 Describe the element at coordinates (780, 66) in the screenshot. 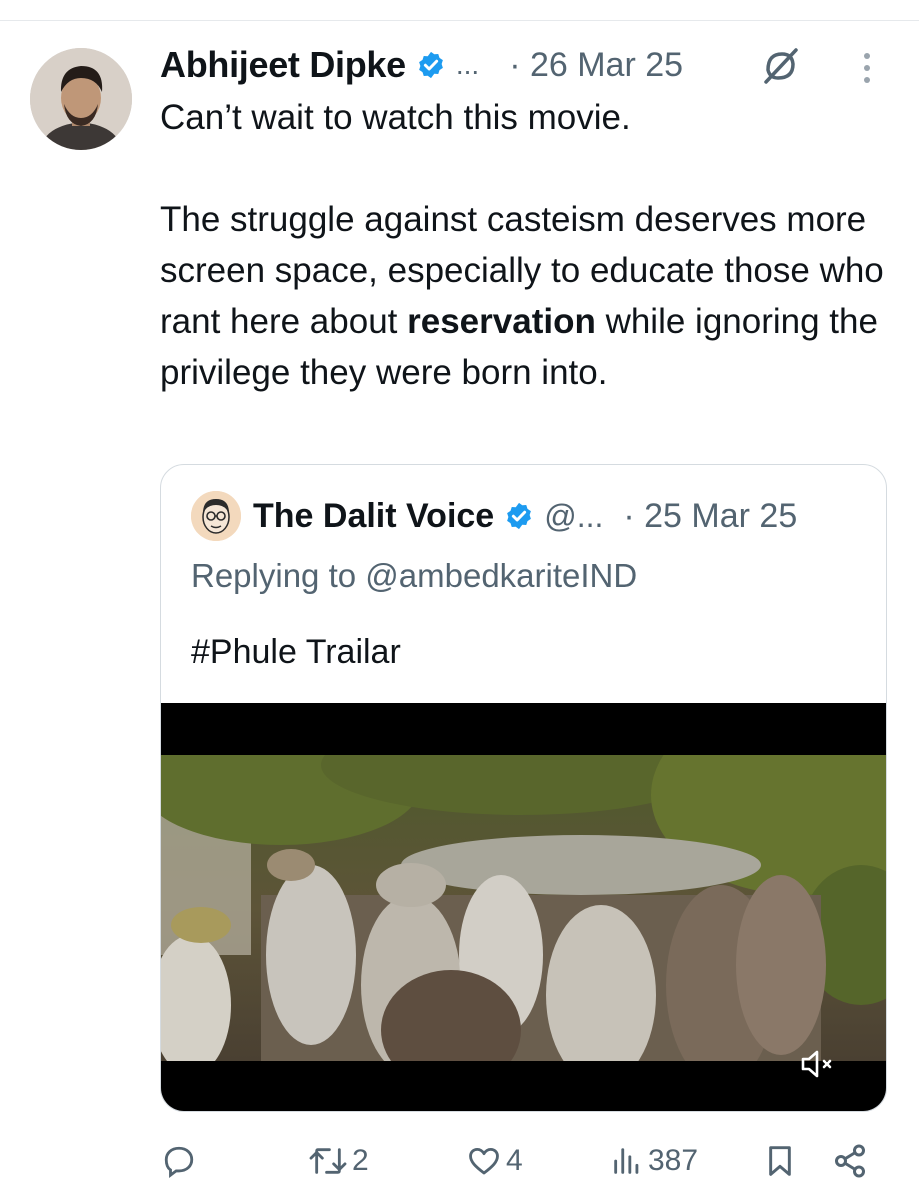

I see `grok-icon` at that location.